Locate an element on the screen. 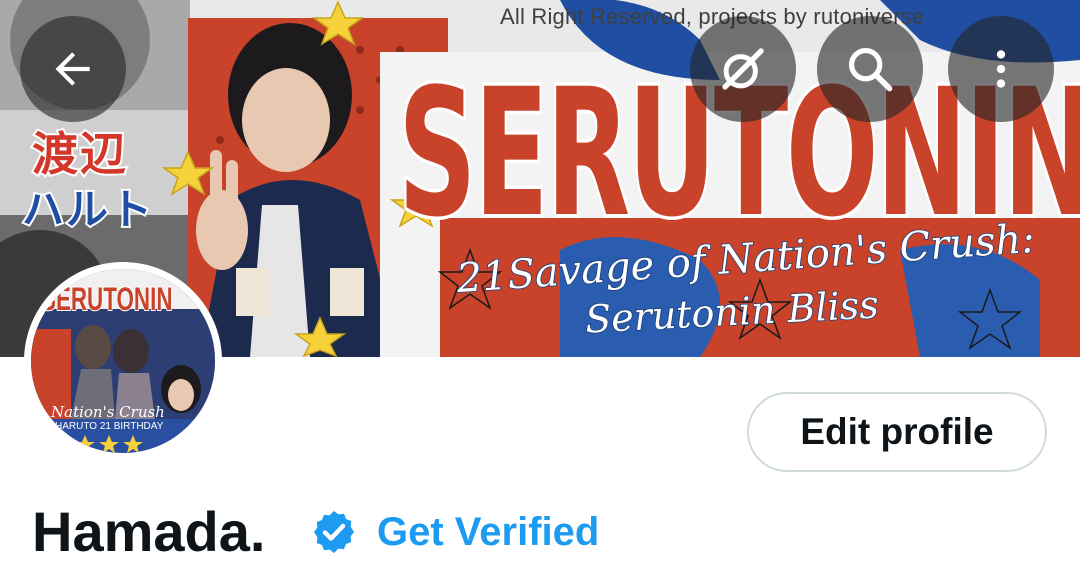 The image size is (1080, 580). back-button is located at coordinates (73, 69).